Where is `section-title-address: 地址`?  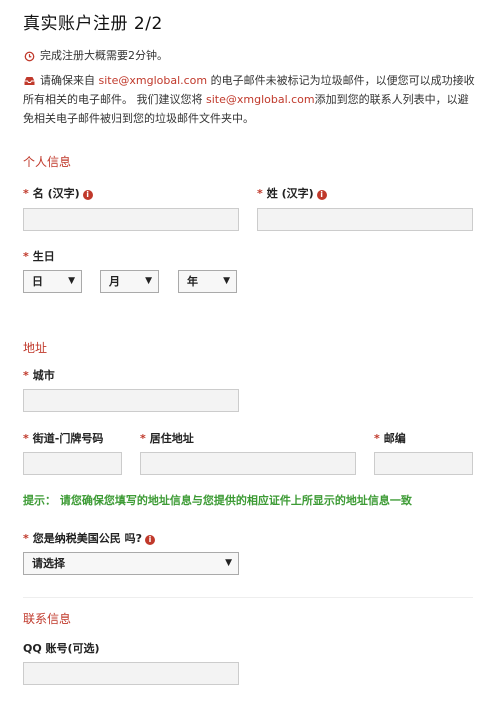
section-title-address: 地址 is located at coordinates (35, 348).